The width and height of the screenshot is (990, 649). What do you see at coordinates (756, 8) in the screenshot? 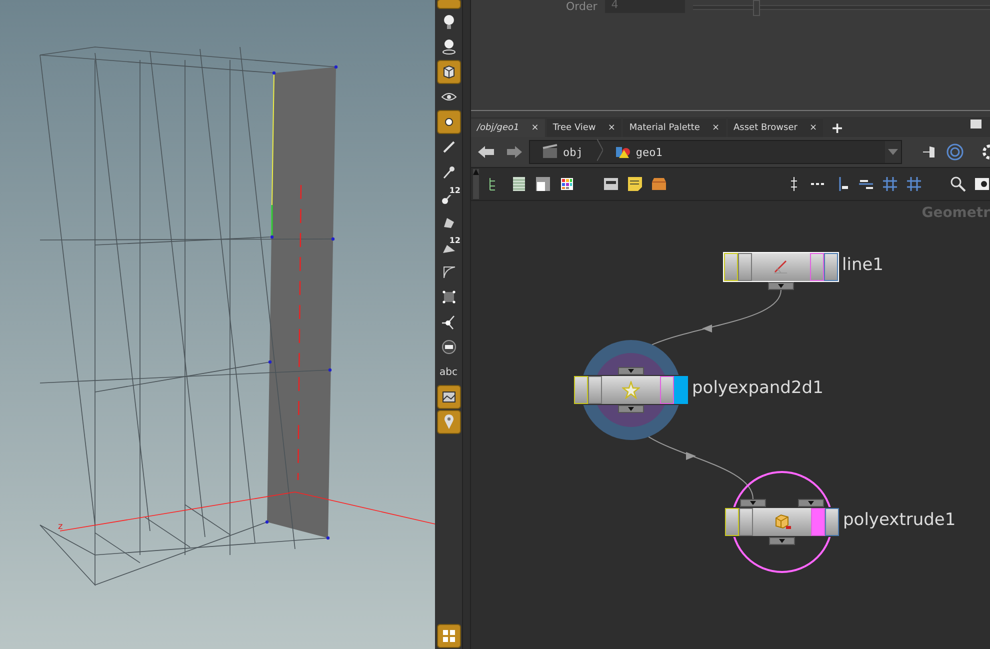
I see `slider-thumb` at bounding box center [756, 8].